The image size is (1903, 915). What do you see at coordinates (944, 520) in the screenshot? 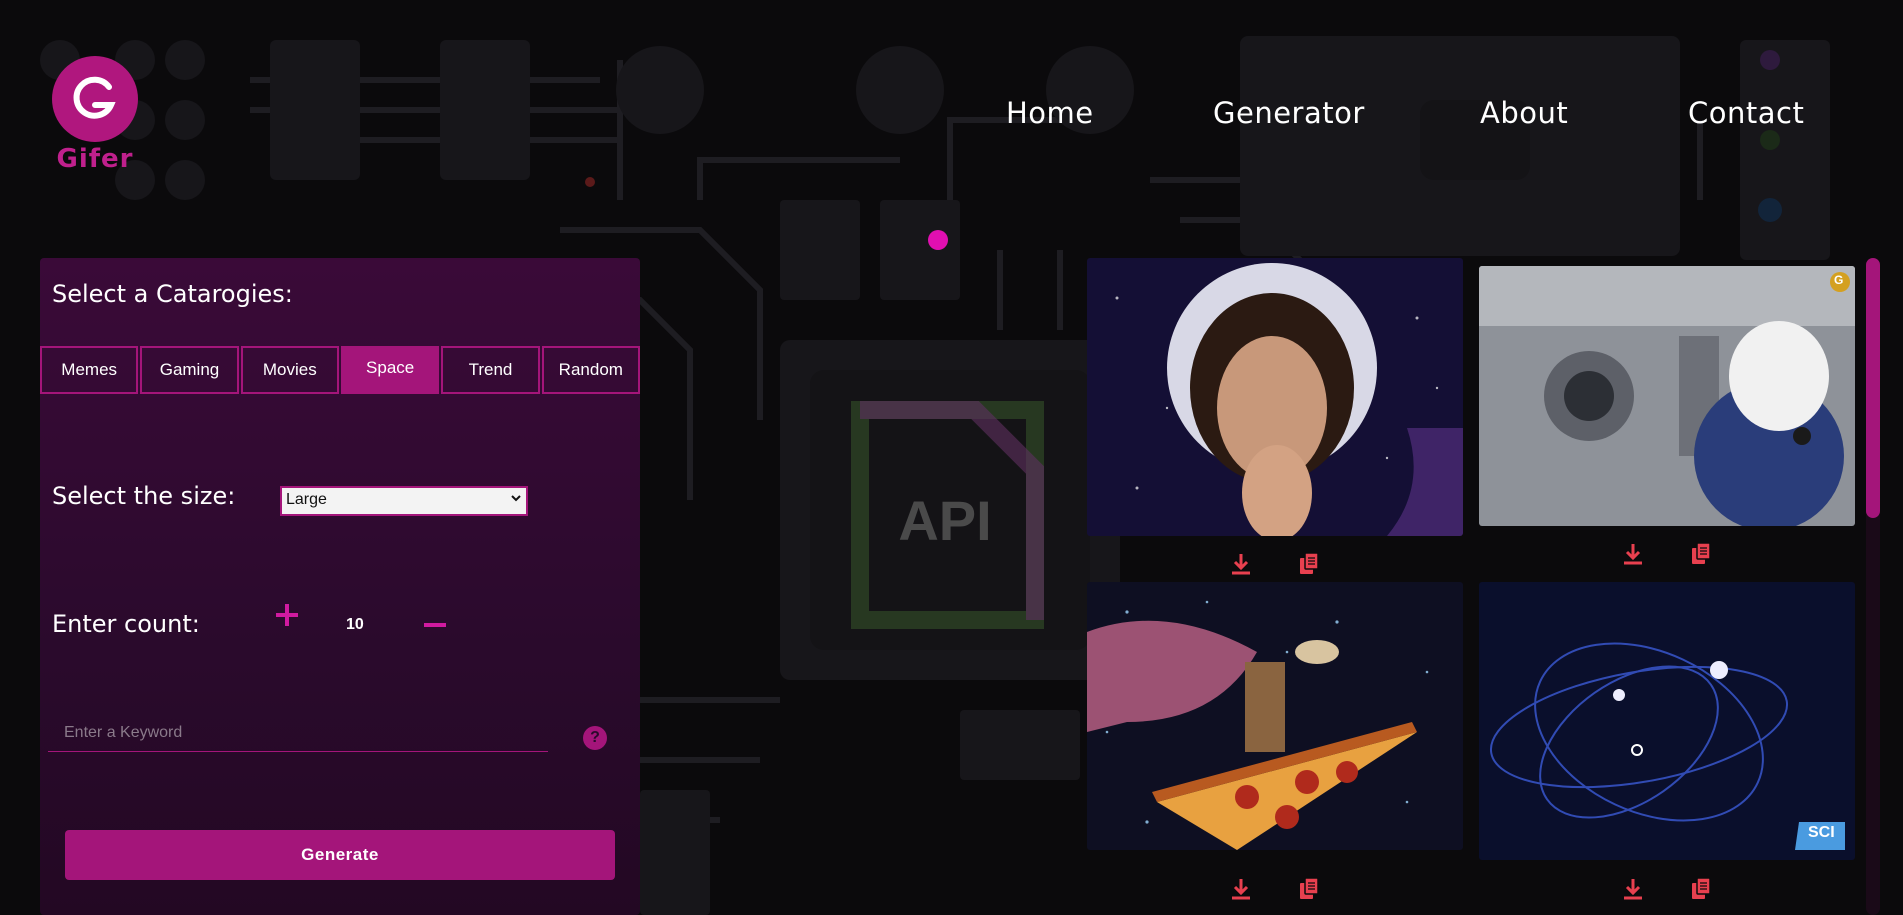
I see `api-chip-label: API` at bounding box center [944, 520].